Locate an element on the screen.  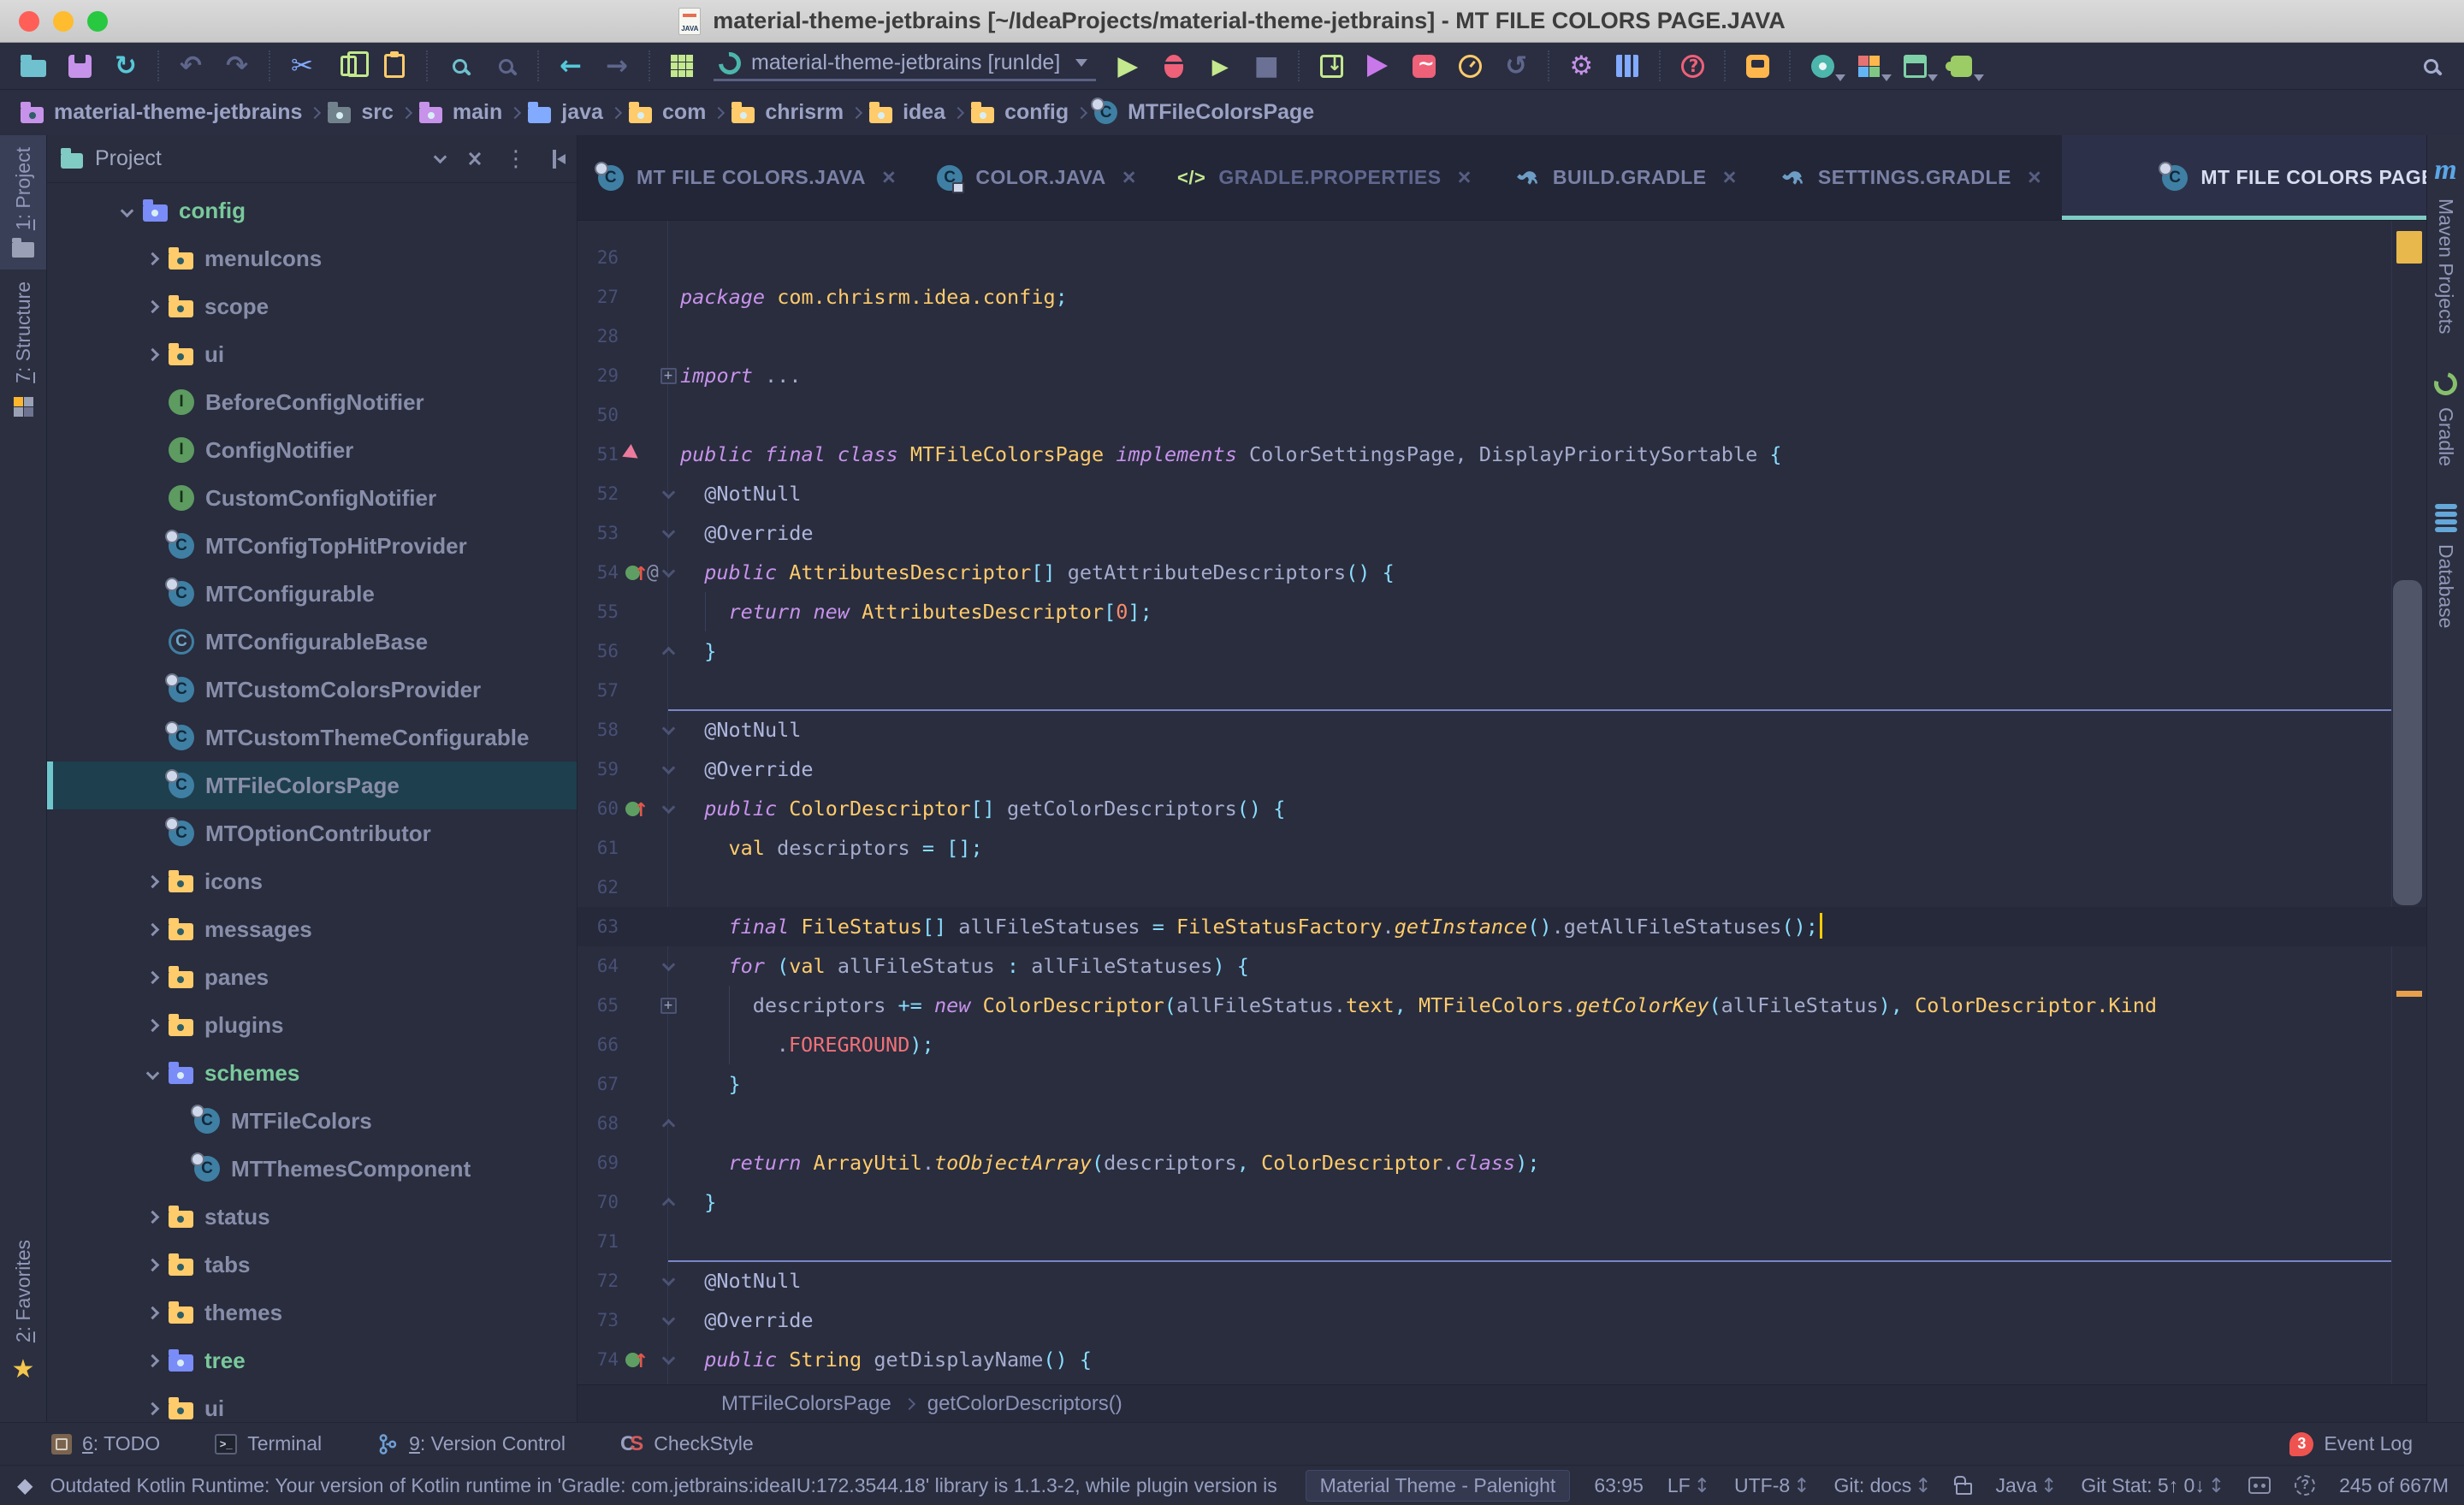
toolwindow-button-versioncontrol: 9: Version Control is located at coordinates (471, 1444).